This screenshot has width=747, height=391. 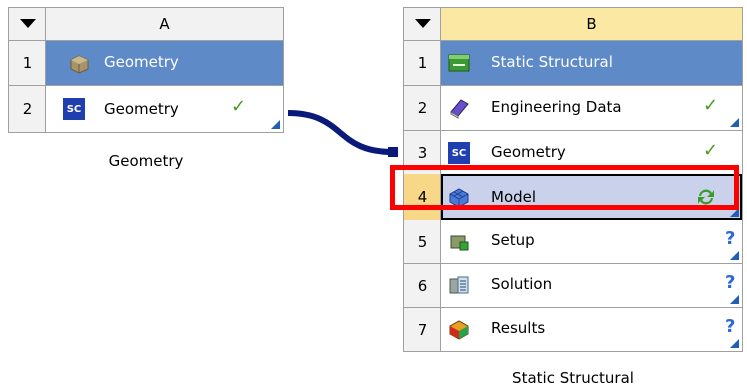 I want to click on results-icon, so click(x=459, y=329).